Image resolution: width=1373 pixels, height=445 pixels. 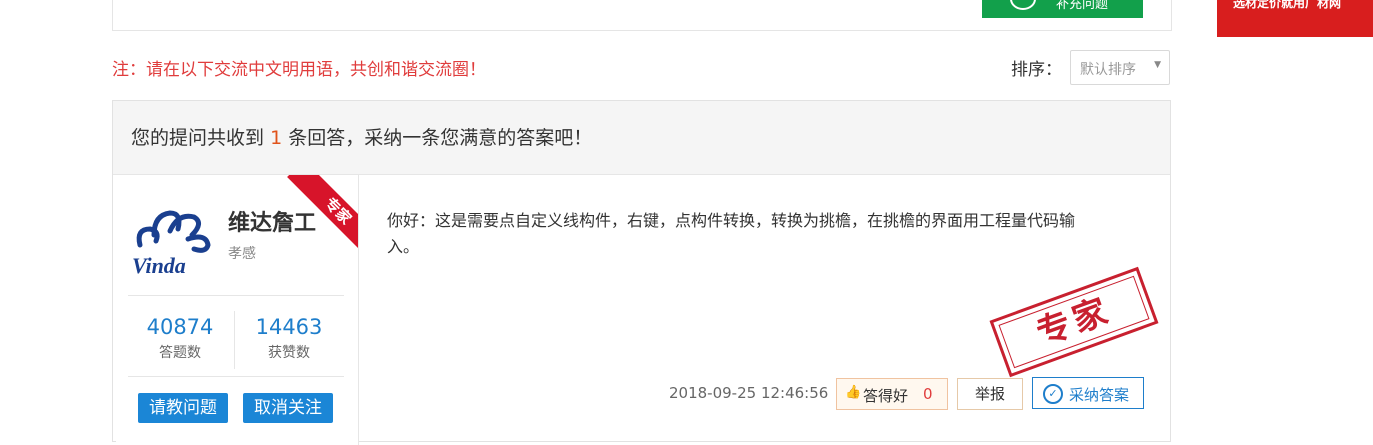 I want to click on answer-timestamp: 2018-09-25 12:46:56, so click(x=749, y=393).